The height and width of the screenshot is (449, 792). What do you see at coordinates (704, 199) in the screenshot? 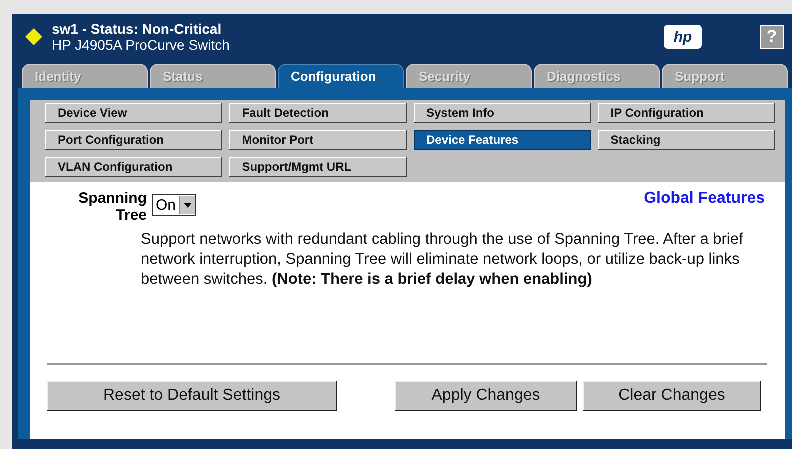
I see `global-features-link: Global Features` at bounding box center [704, 199].